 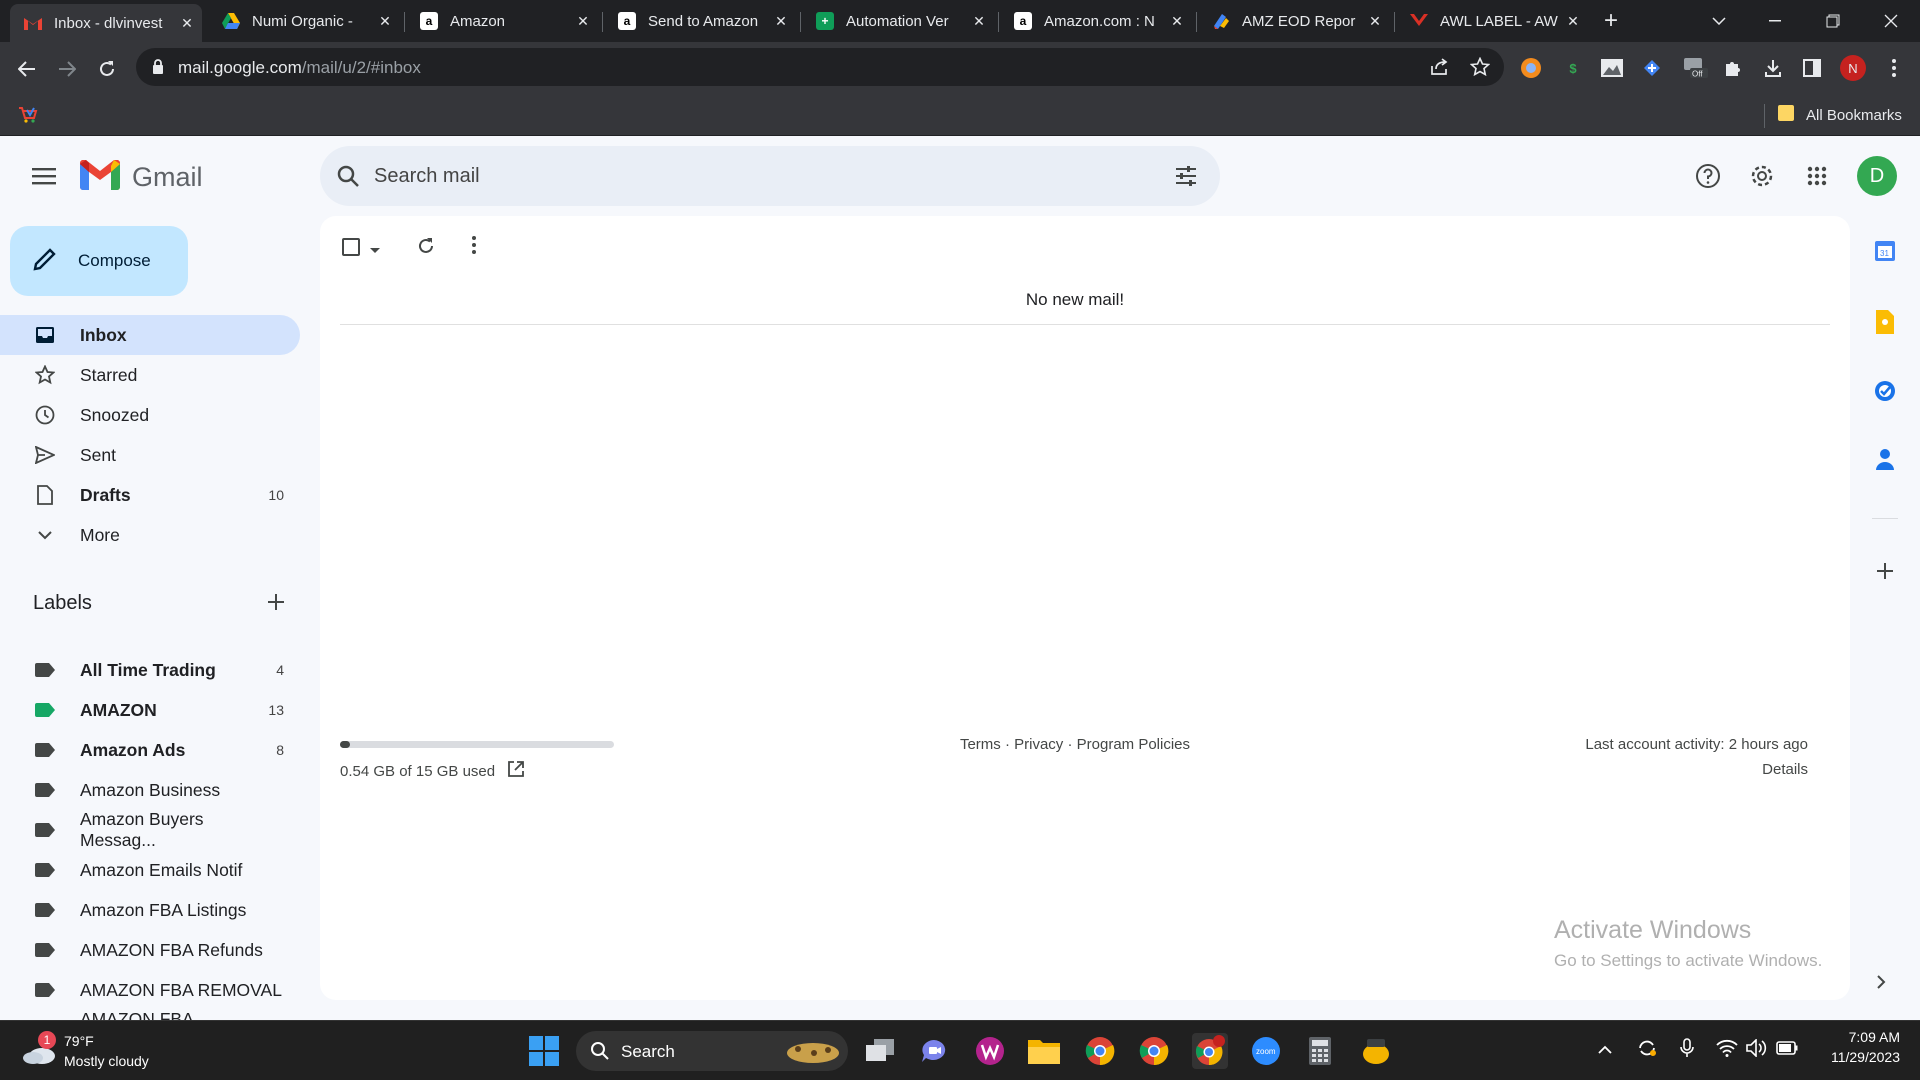 I want to click on url-text: mail.google.com/mail/u/2/#inbox, so click(x=299, y=68).